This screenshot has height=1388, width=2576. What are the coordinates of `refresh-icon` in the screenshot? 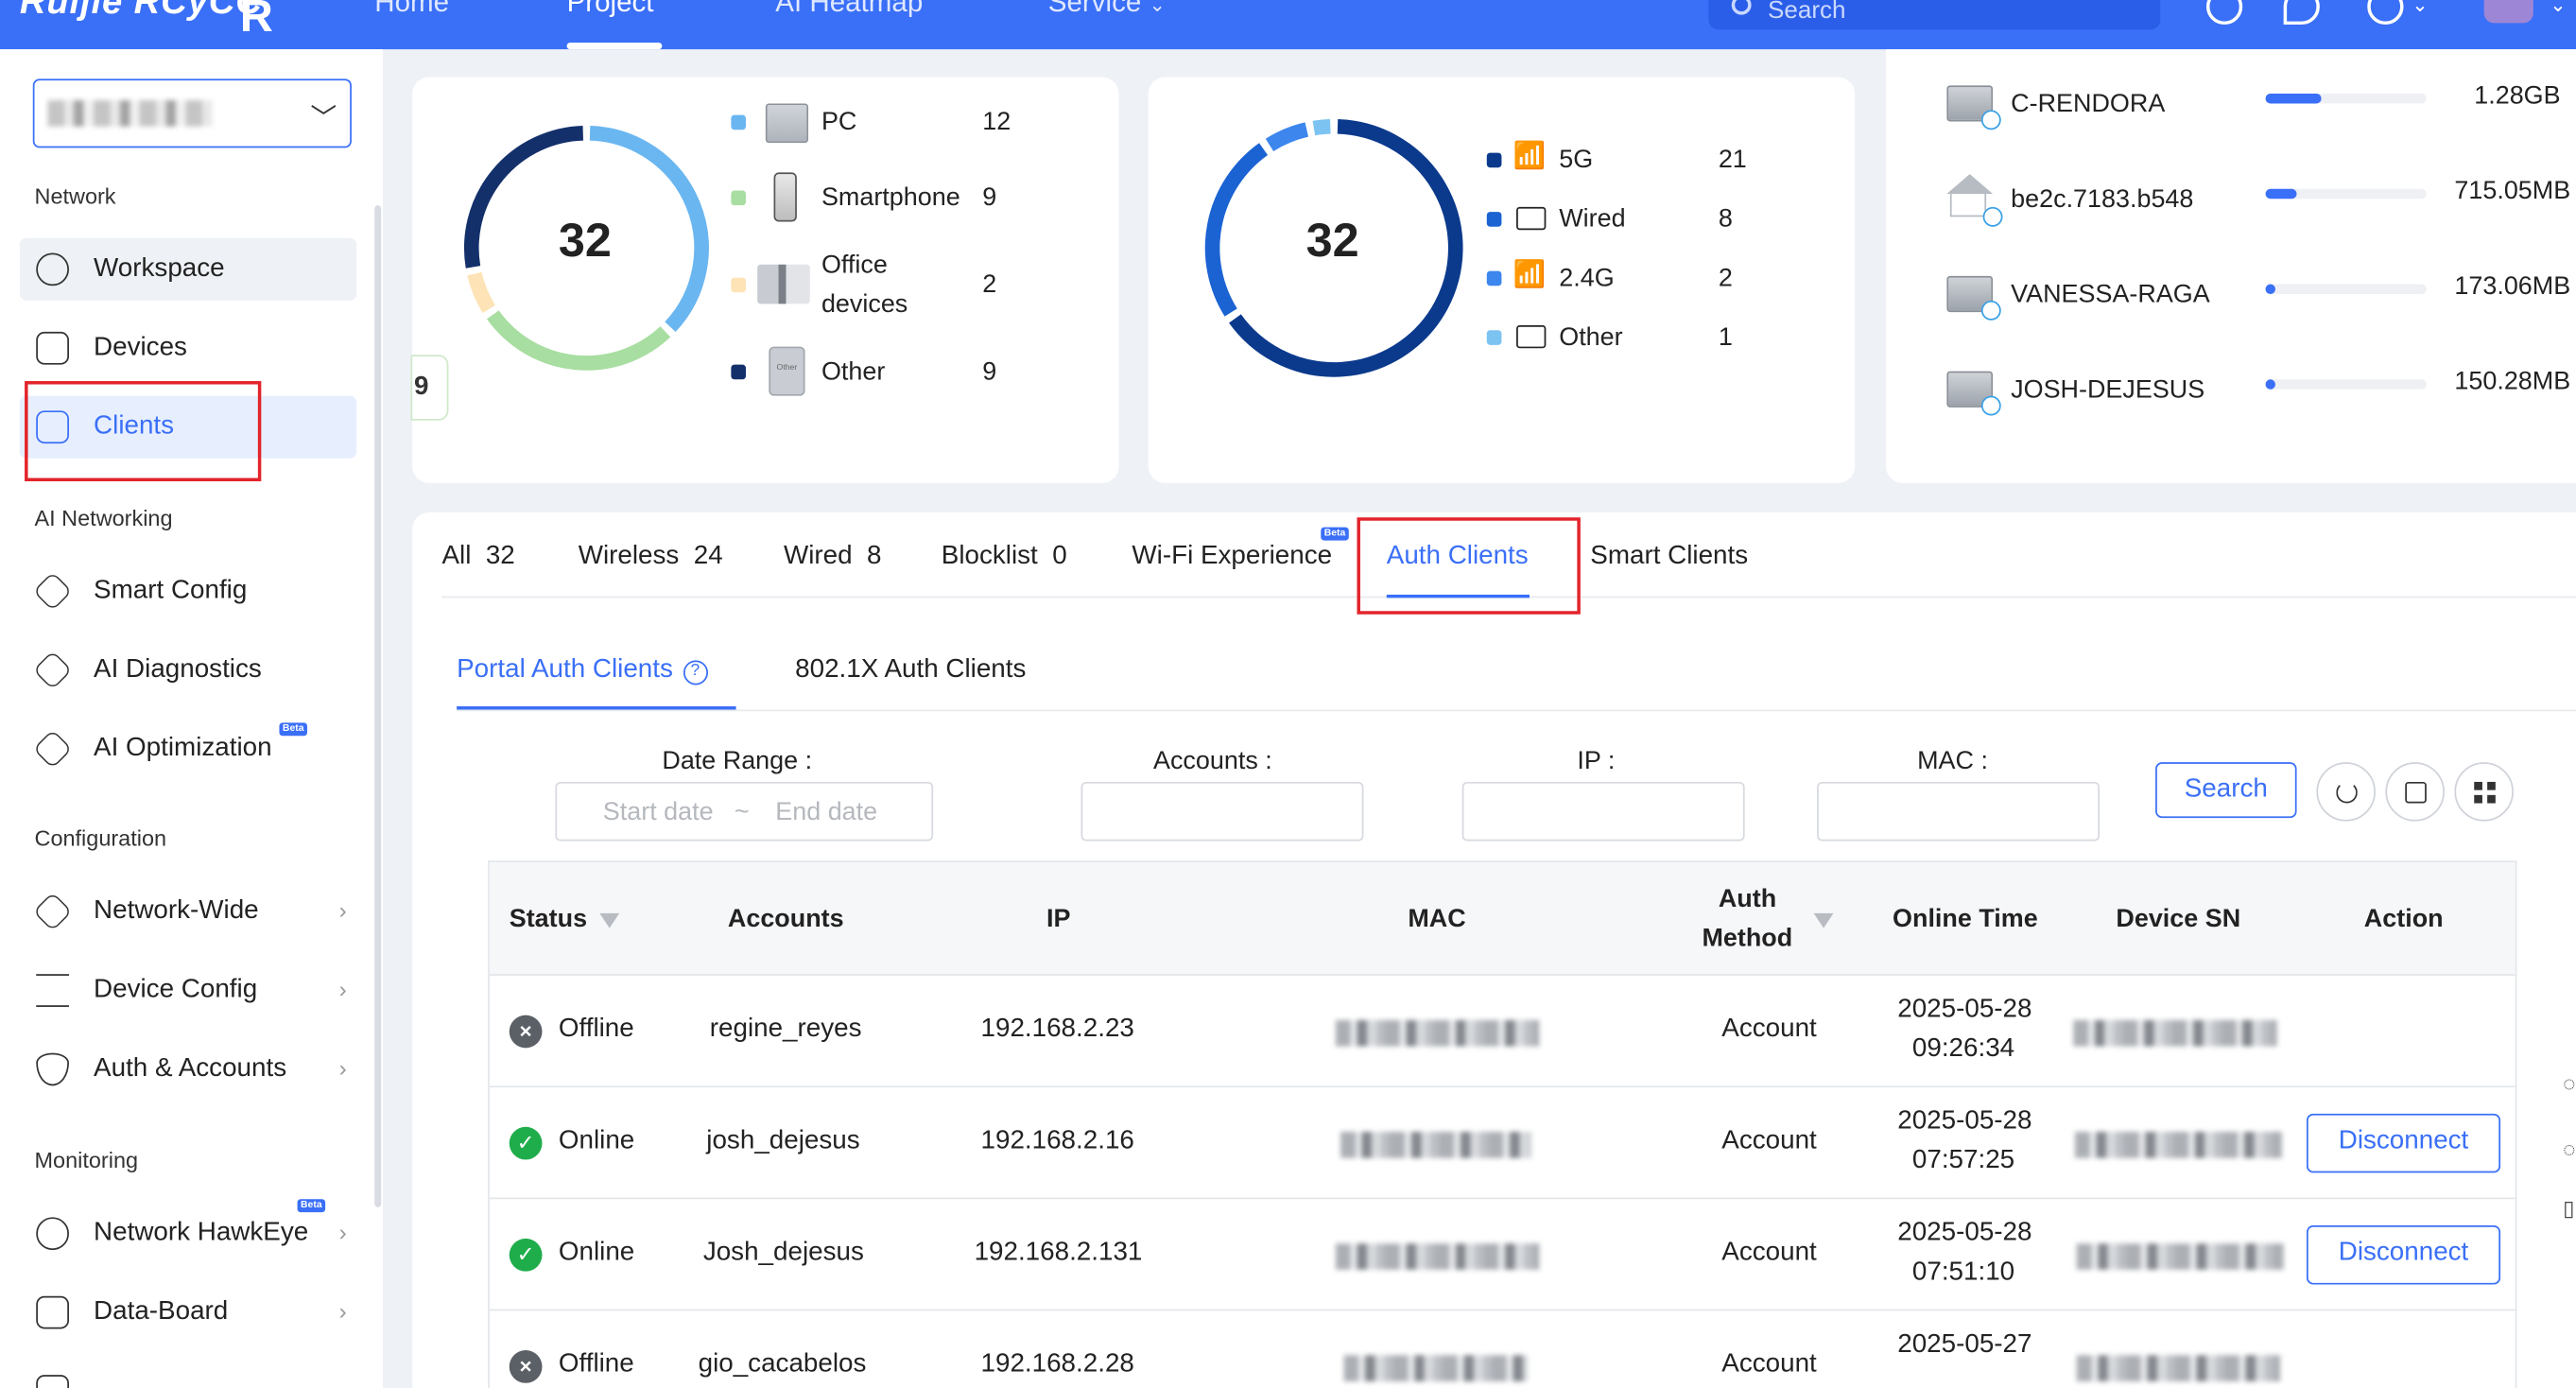 It's located at (2347, 792).